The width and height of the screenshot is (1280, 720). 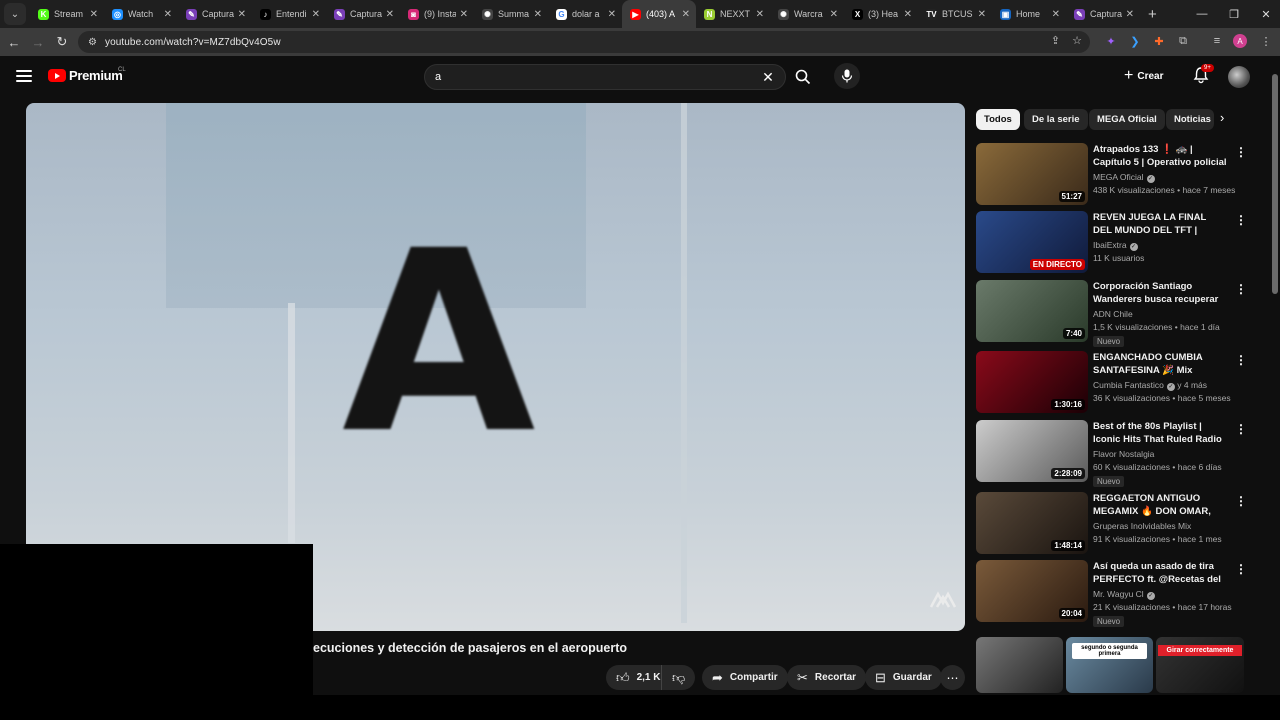 I want to click on shorts-thumbnail: Girar correctamente, so click(x=1200, y=665).